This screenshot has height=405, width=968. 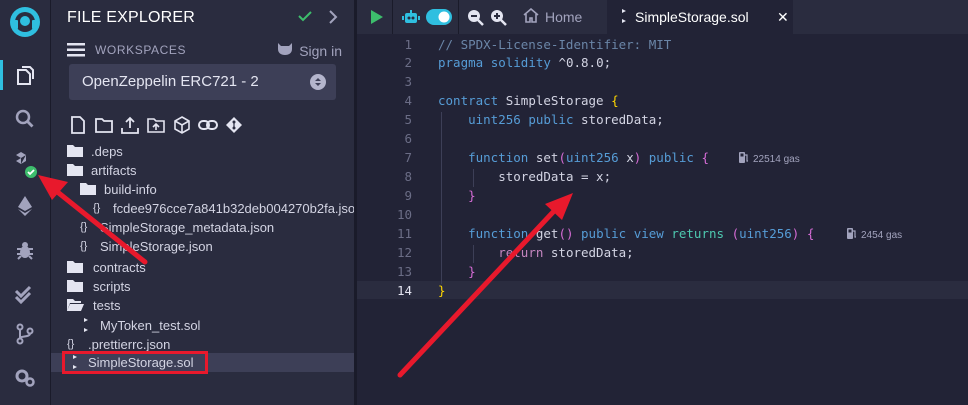 I want to click on line-number: 9, so click(x=408, y=195).